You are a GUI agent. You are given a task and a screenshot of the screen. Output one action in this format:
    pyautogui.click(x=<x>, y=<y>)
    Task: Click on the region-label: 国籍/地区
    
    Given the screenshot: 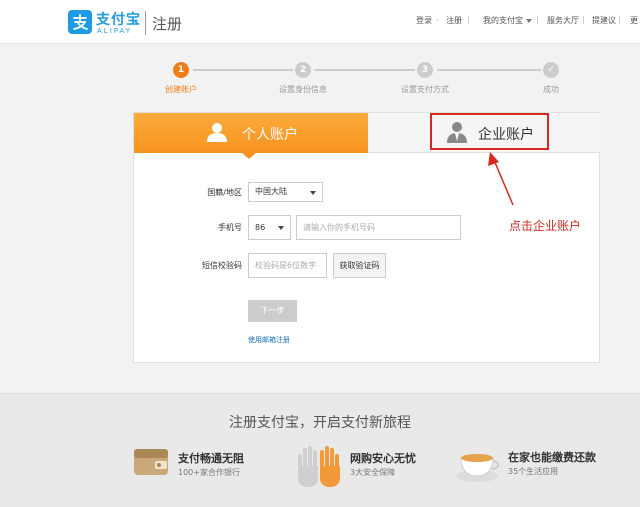 What is the action you would take?
    pyautogui.click(x=224, y=192)
    